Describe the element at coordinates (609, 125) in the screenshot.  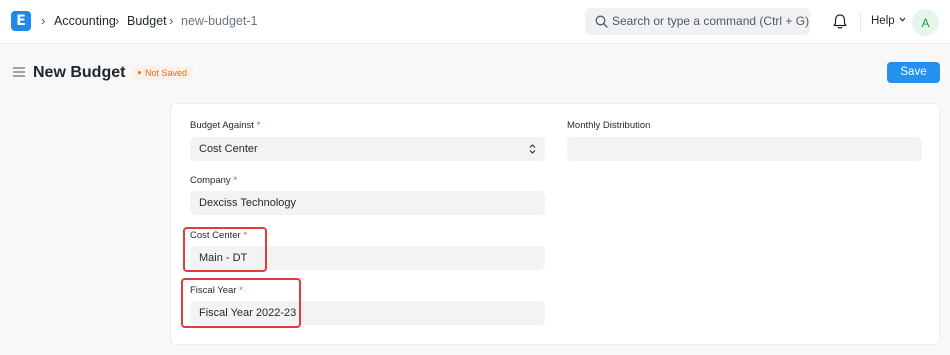
I see `monthly-distribution-label: Monthly Distribution` at that location.